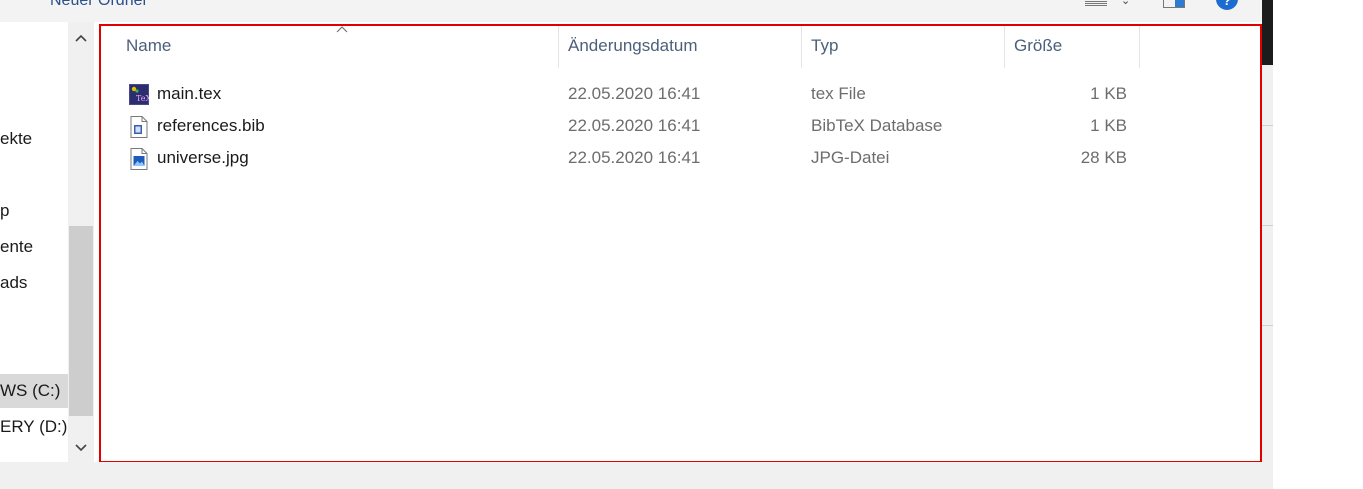  Describe the element at coordinates (34, 242) in the screenshot. I see `navigation-pane: ekte p ente ads WS (C:) ERY (D:)` at that location.